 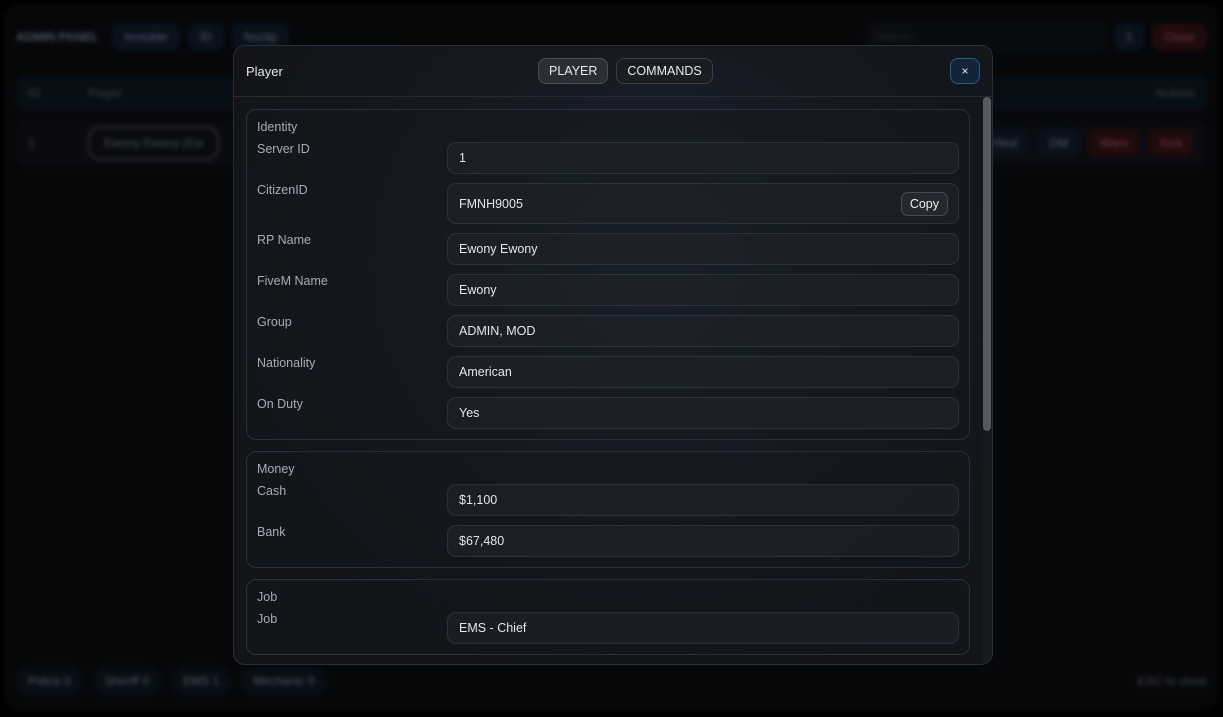 What do you see at coordinates (276, 469) in the screenshot?
I see `section-title: Money` at bounding box center [276, 469].